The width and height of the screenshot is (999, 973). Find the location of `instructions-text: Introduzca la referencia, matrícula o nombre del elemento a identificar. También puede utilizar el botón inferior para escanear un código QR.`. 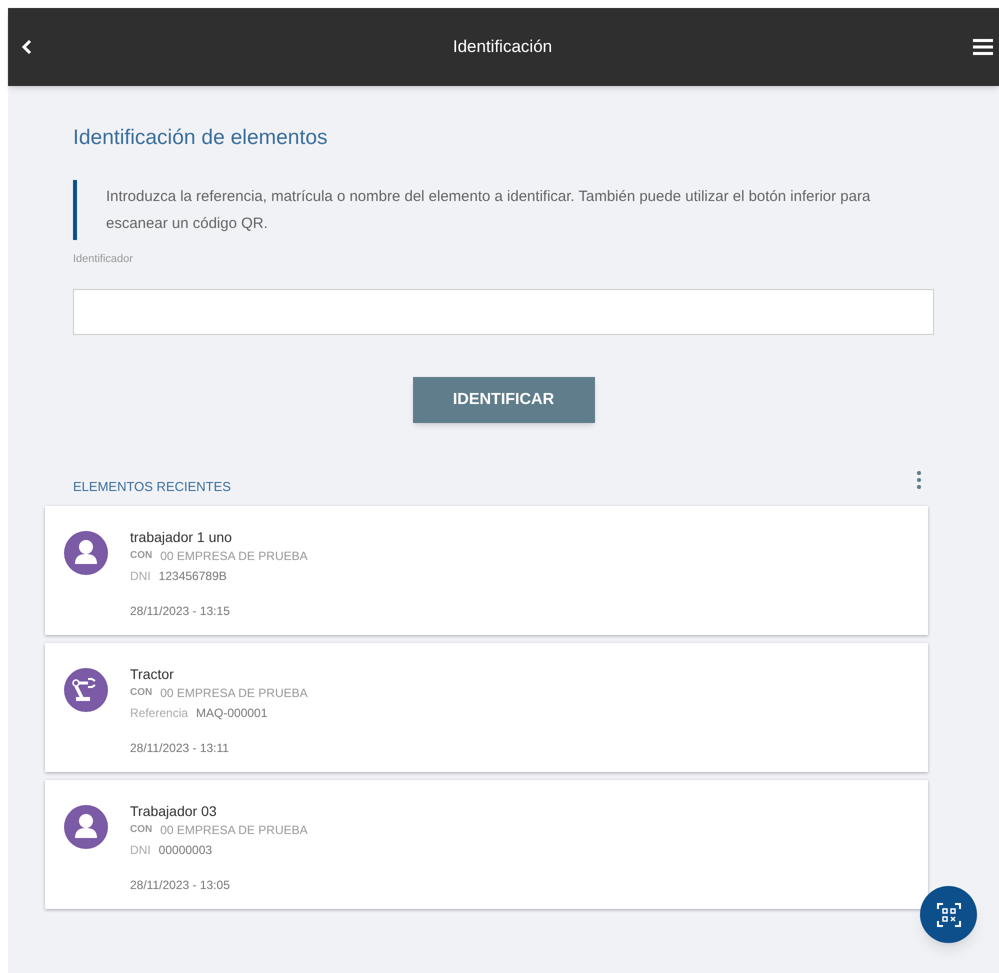

instructions-text: Introduzca la referencia, matrícula o nombre del elemento a identificar. También puede utilizar el botón inferior para escanear un código QR. is located at coordinates (489, 210).